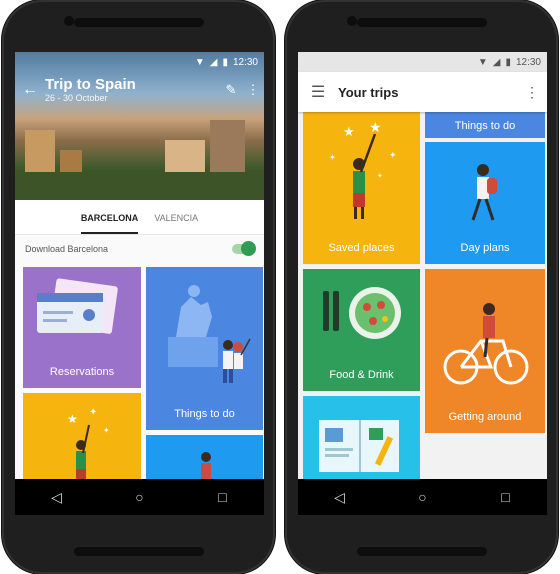 Image resolution: width=560 pixels, height=574 pixels. What do you see at coordinates (77, 306) in the screenshot?
I see `tickets-icon` at bounding box center [77, 306].